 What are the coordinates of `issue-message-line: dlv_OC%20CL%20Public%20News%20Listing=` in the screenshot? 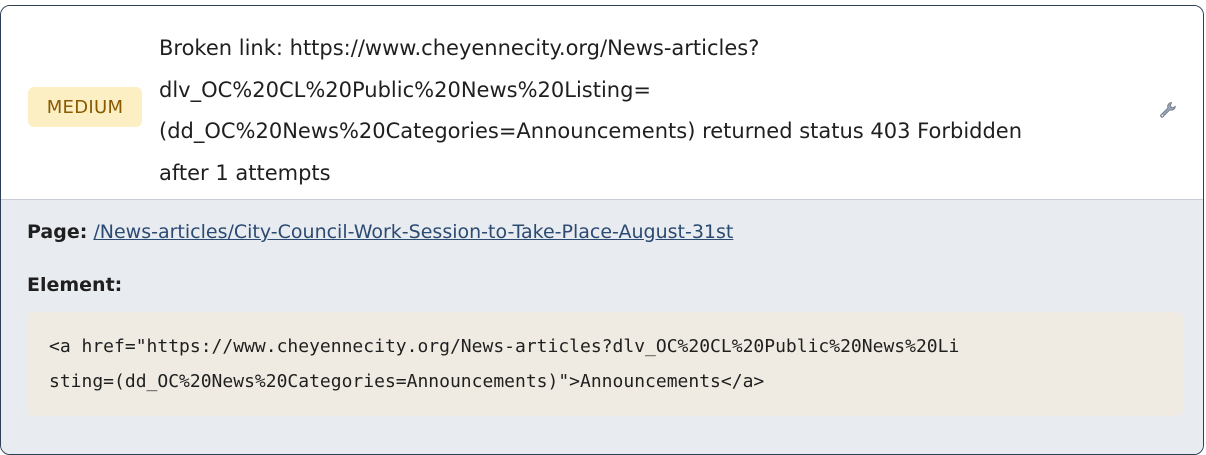 It's located at (405, 89).